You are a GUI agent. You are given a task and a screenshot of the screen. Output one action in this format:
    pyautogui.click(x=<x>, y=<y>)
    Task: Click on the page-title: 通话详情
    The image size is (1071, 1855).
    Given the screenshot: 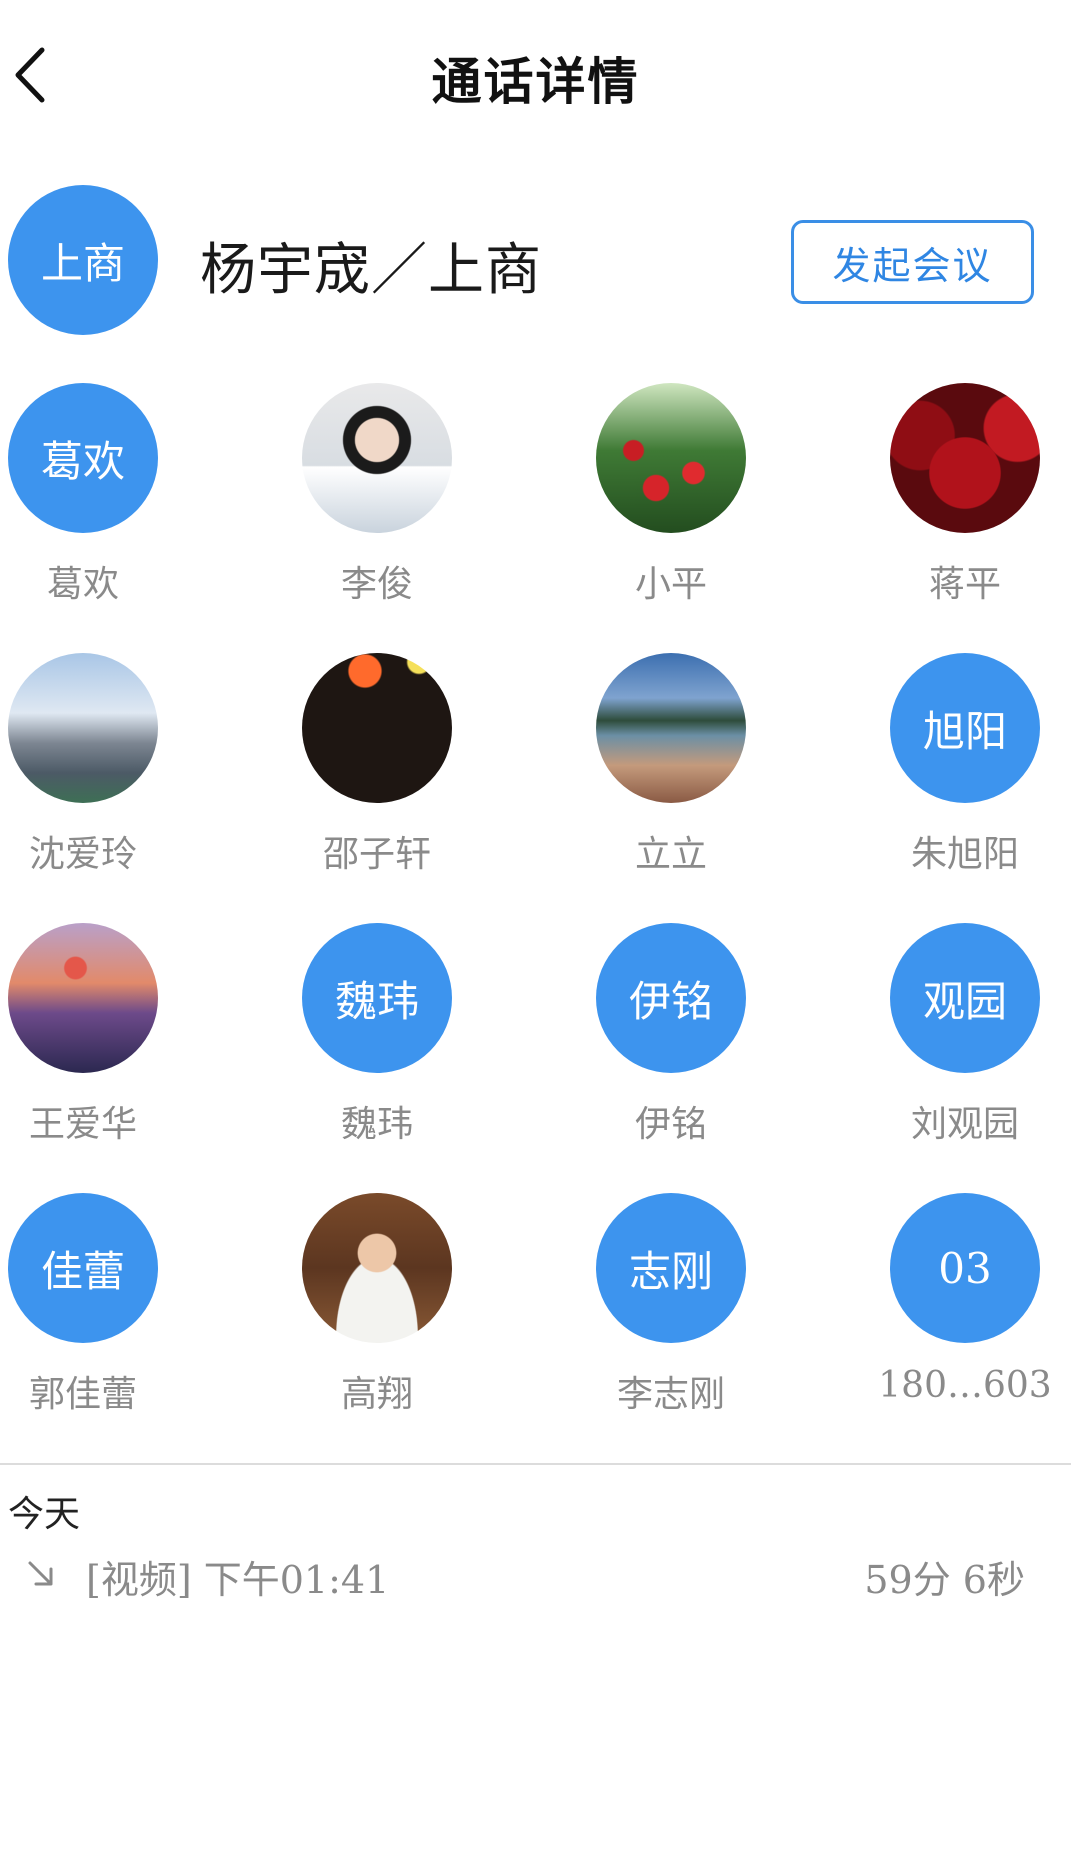 What is the action you would take?
    pyautogui.click(x=535, y=82)
    